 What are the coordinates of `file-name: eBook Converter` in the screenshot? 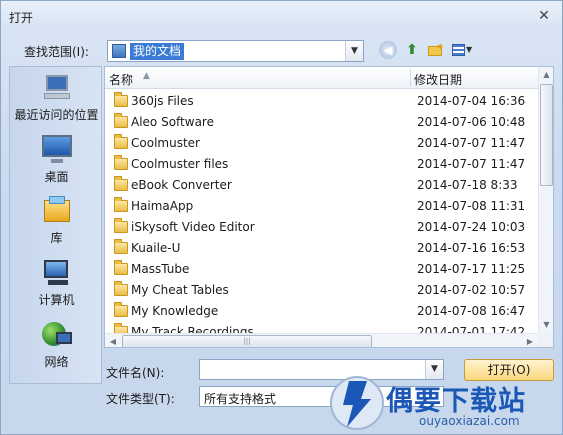 It's located at (181, 185).